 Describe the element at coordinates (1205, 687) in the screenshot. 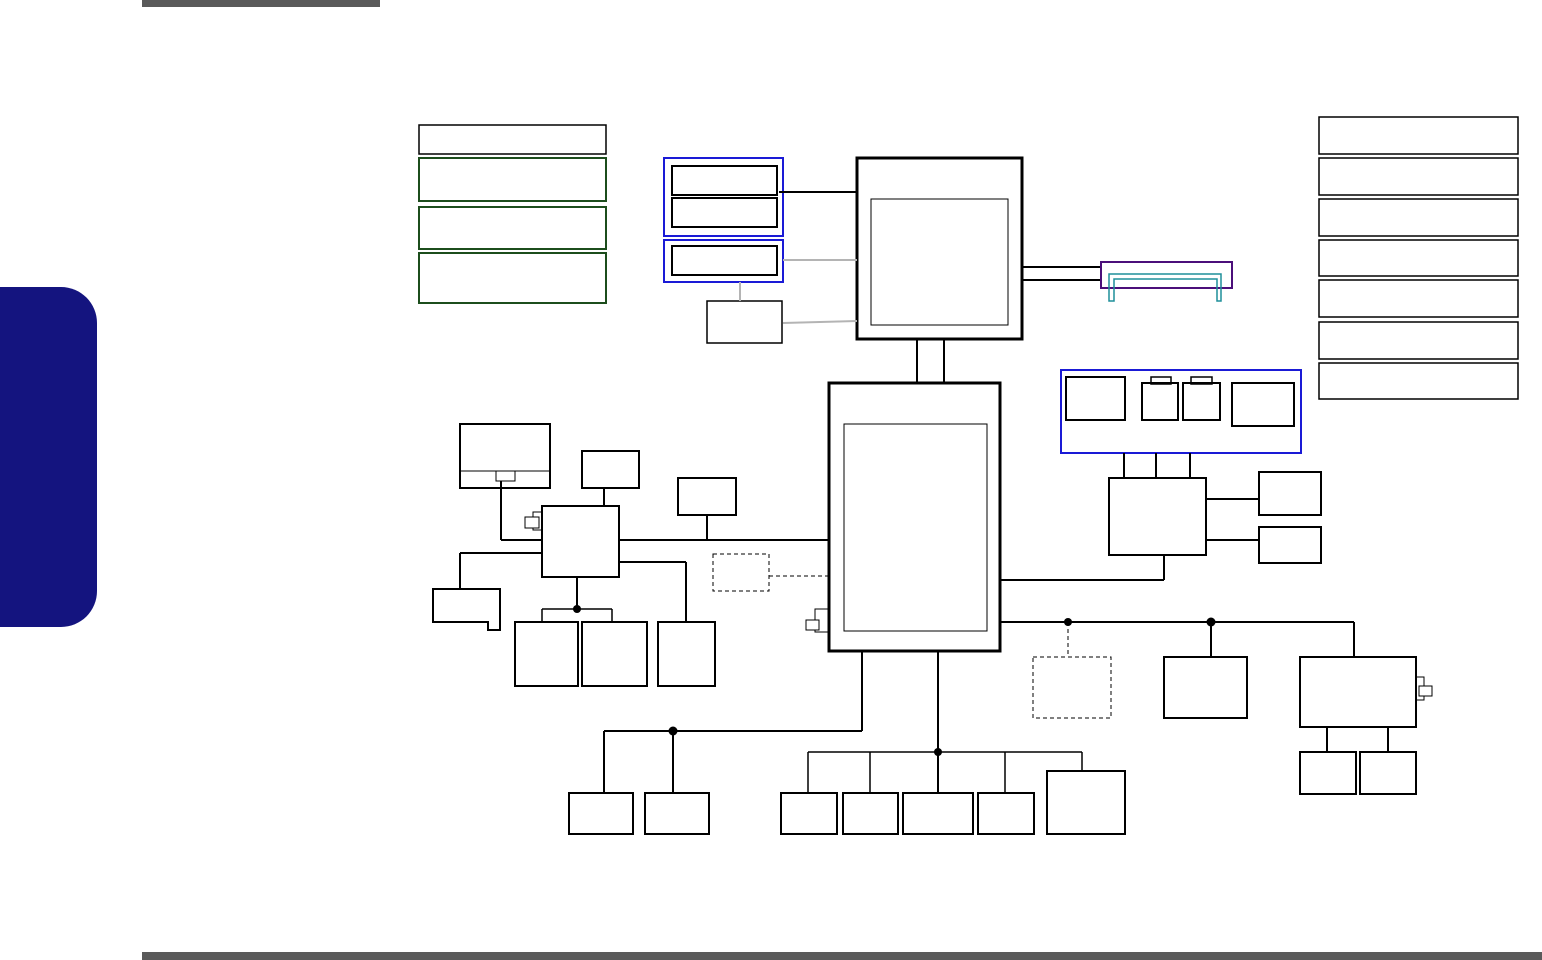

I see `wlan-box` at that location.